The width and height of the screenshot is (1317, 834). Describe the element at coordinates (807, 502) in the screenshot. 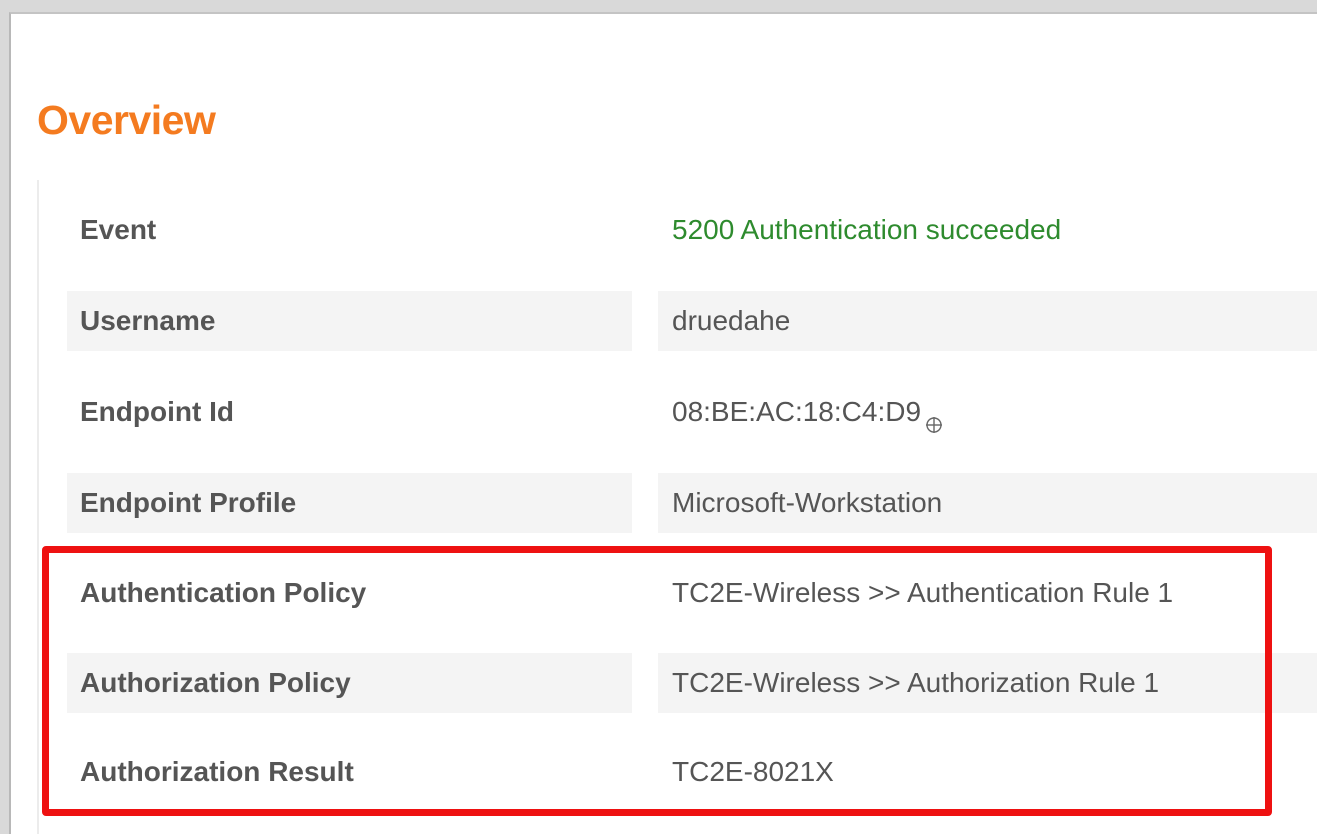

I see `endpoint-profile-value: Microsoft-Workstation` at that location.